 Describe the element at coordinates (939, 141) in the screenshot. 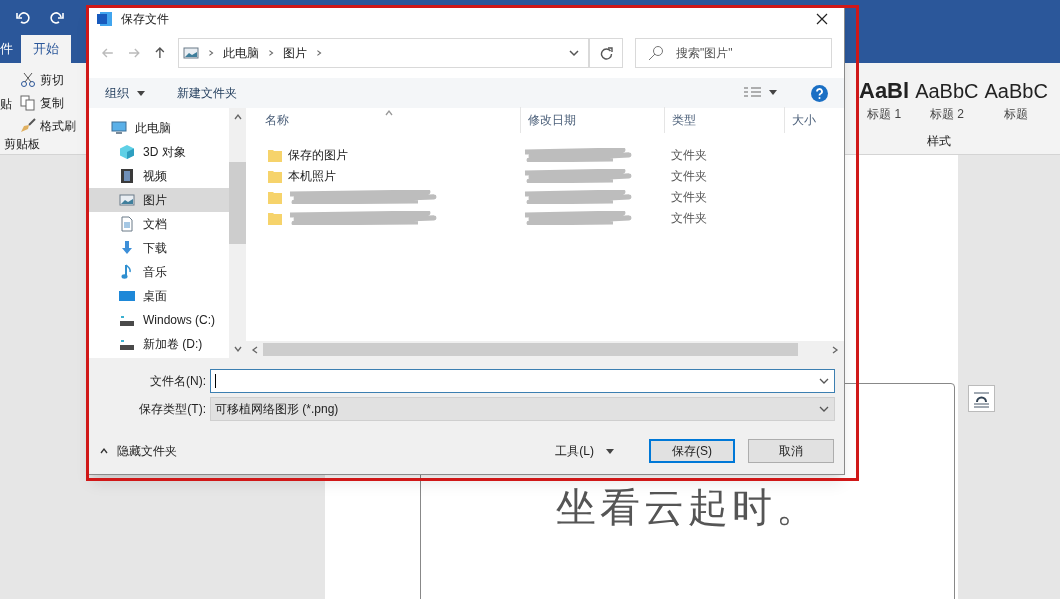

I see `group-label: 样式` at that location.